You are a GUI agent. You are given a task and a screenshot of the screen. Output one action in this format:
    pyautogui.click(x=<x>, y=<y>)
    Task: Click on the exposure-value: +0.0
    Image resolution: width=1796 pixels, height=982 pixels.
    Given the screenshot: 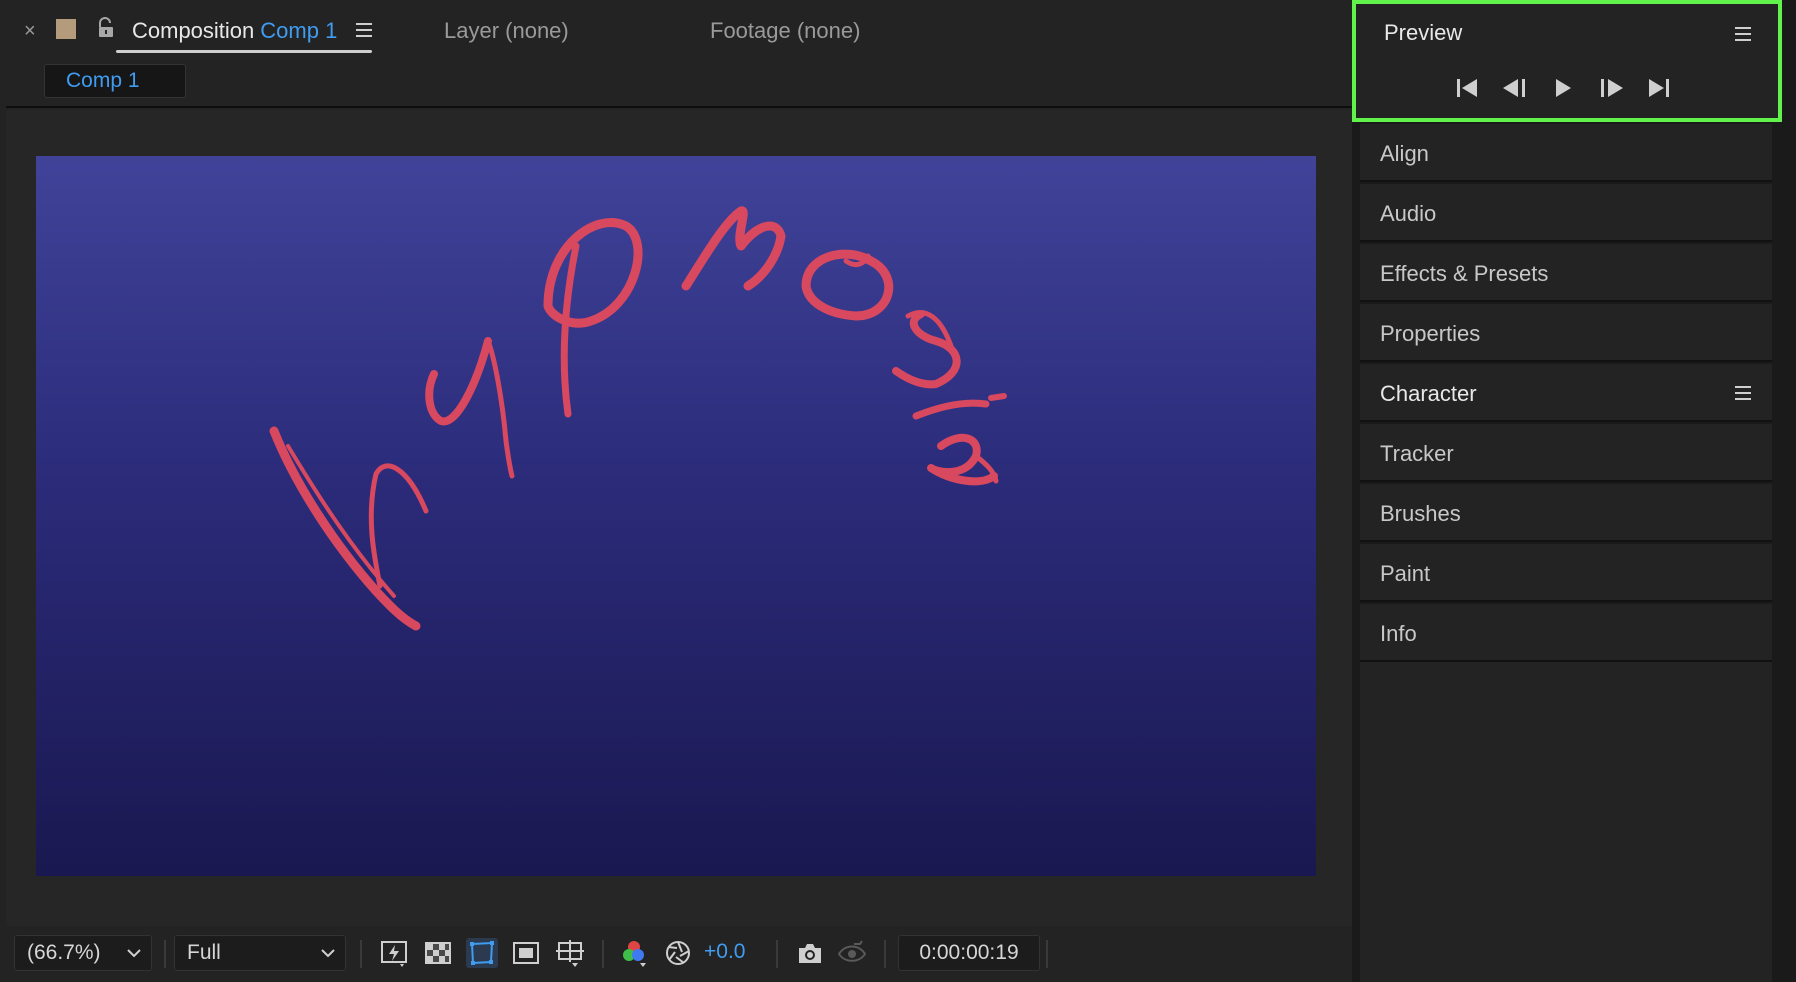 What is the action you would take?
    pyautogui.click(x=724, y=952)
    